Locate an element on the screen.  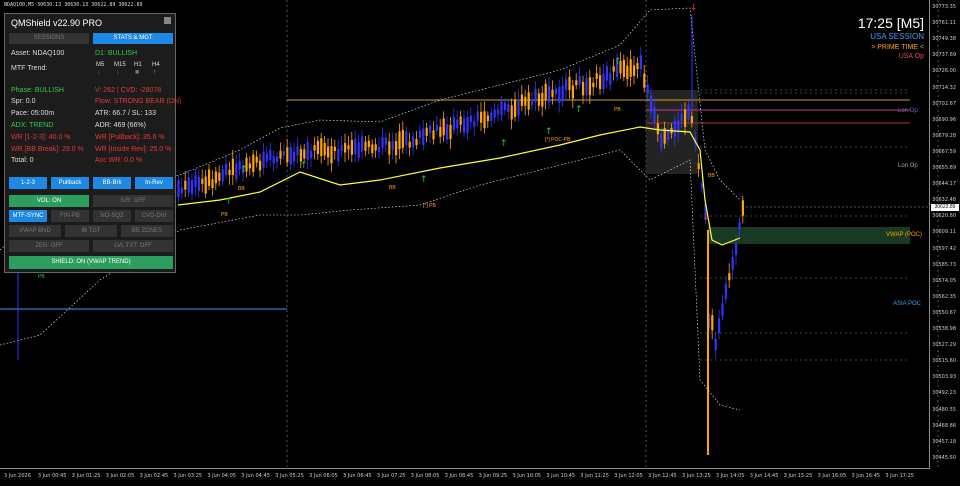
adr-value: ADR: 469 (66%) is located at coordinates (120, 125).